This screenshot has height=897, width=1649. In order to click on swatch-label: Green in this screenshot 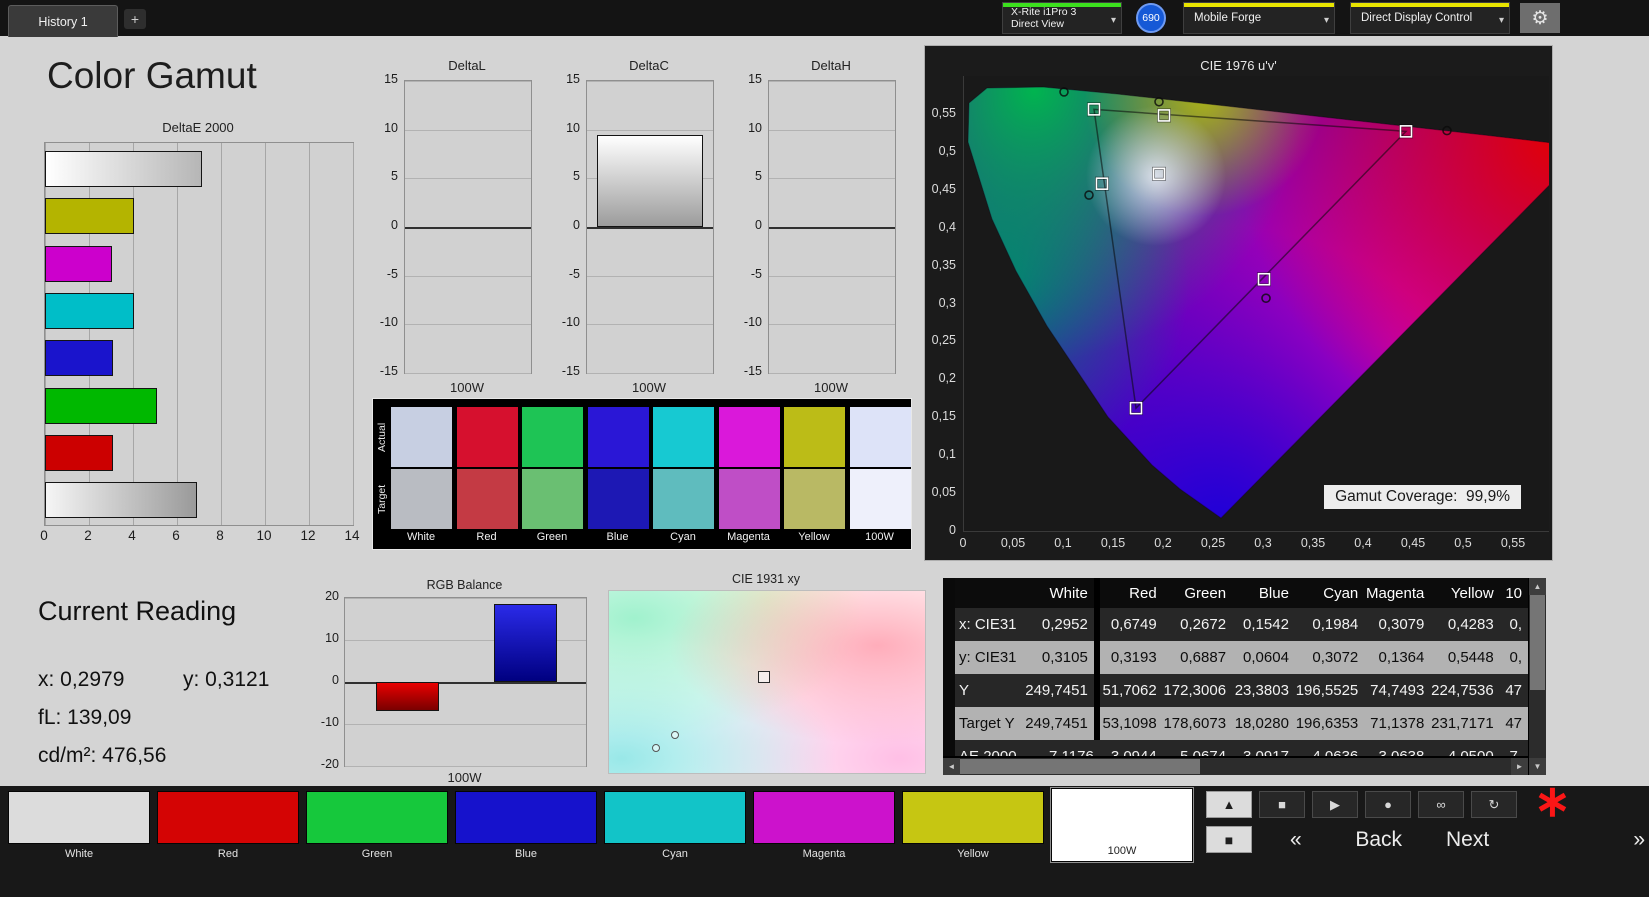, I will do `click(552, 537)`.